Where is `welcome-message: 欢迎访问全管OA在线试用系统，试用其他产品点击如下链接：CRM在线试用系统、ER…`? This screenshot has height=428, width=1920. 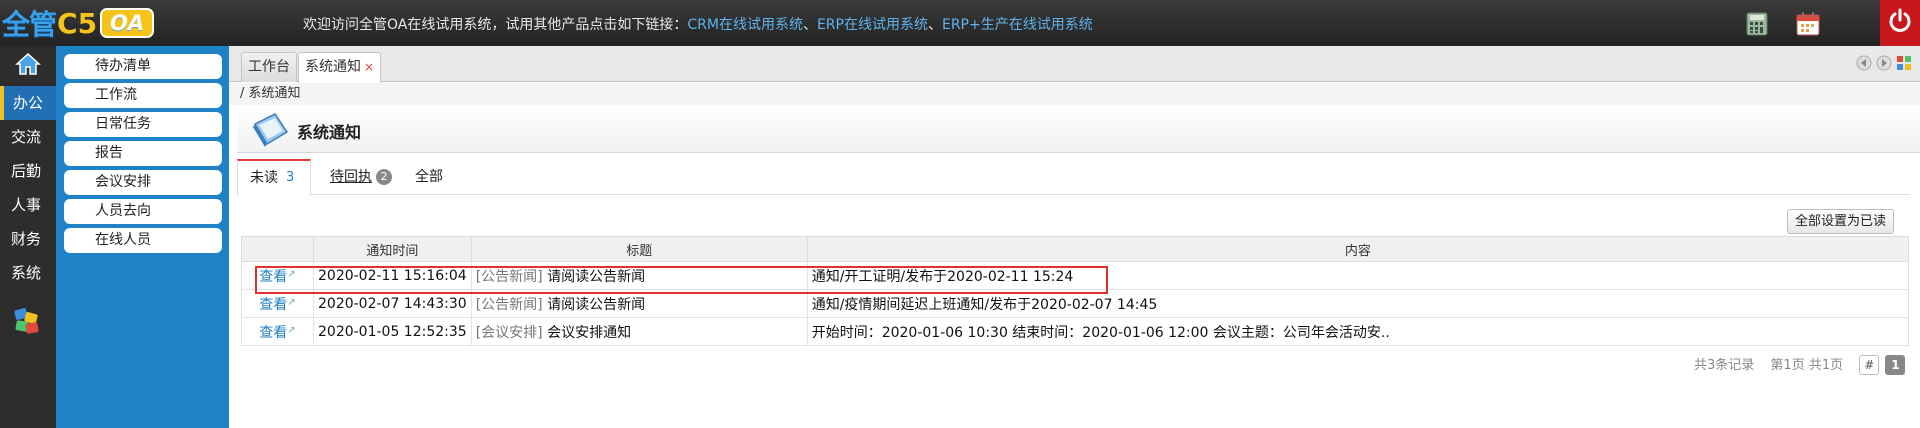
welcome-message: 欢迎访问全管OA在线试用系统，试用其他产品点击如下链接：CRM在线试用系统、ER… is located at coordinates (698, 24).